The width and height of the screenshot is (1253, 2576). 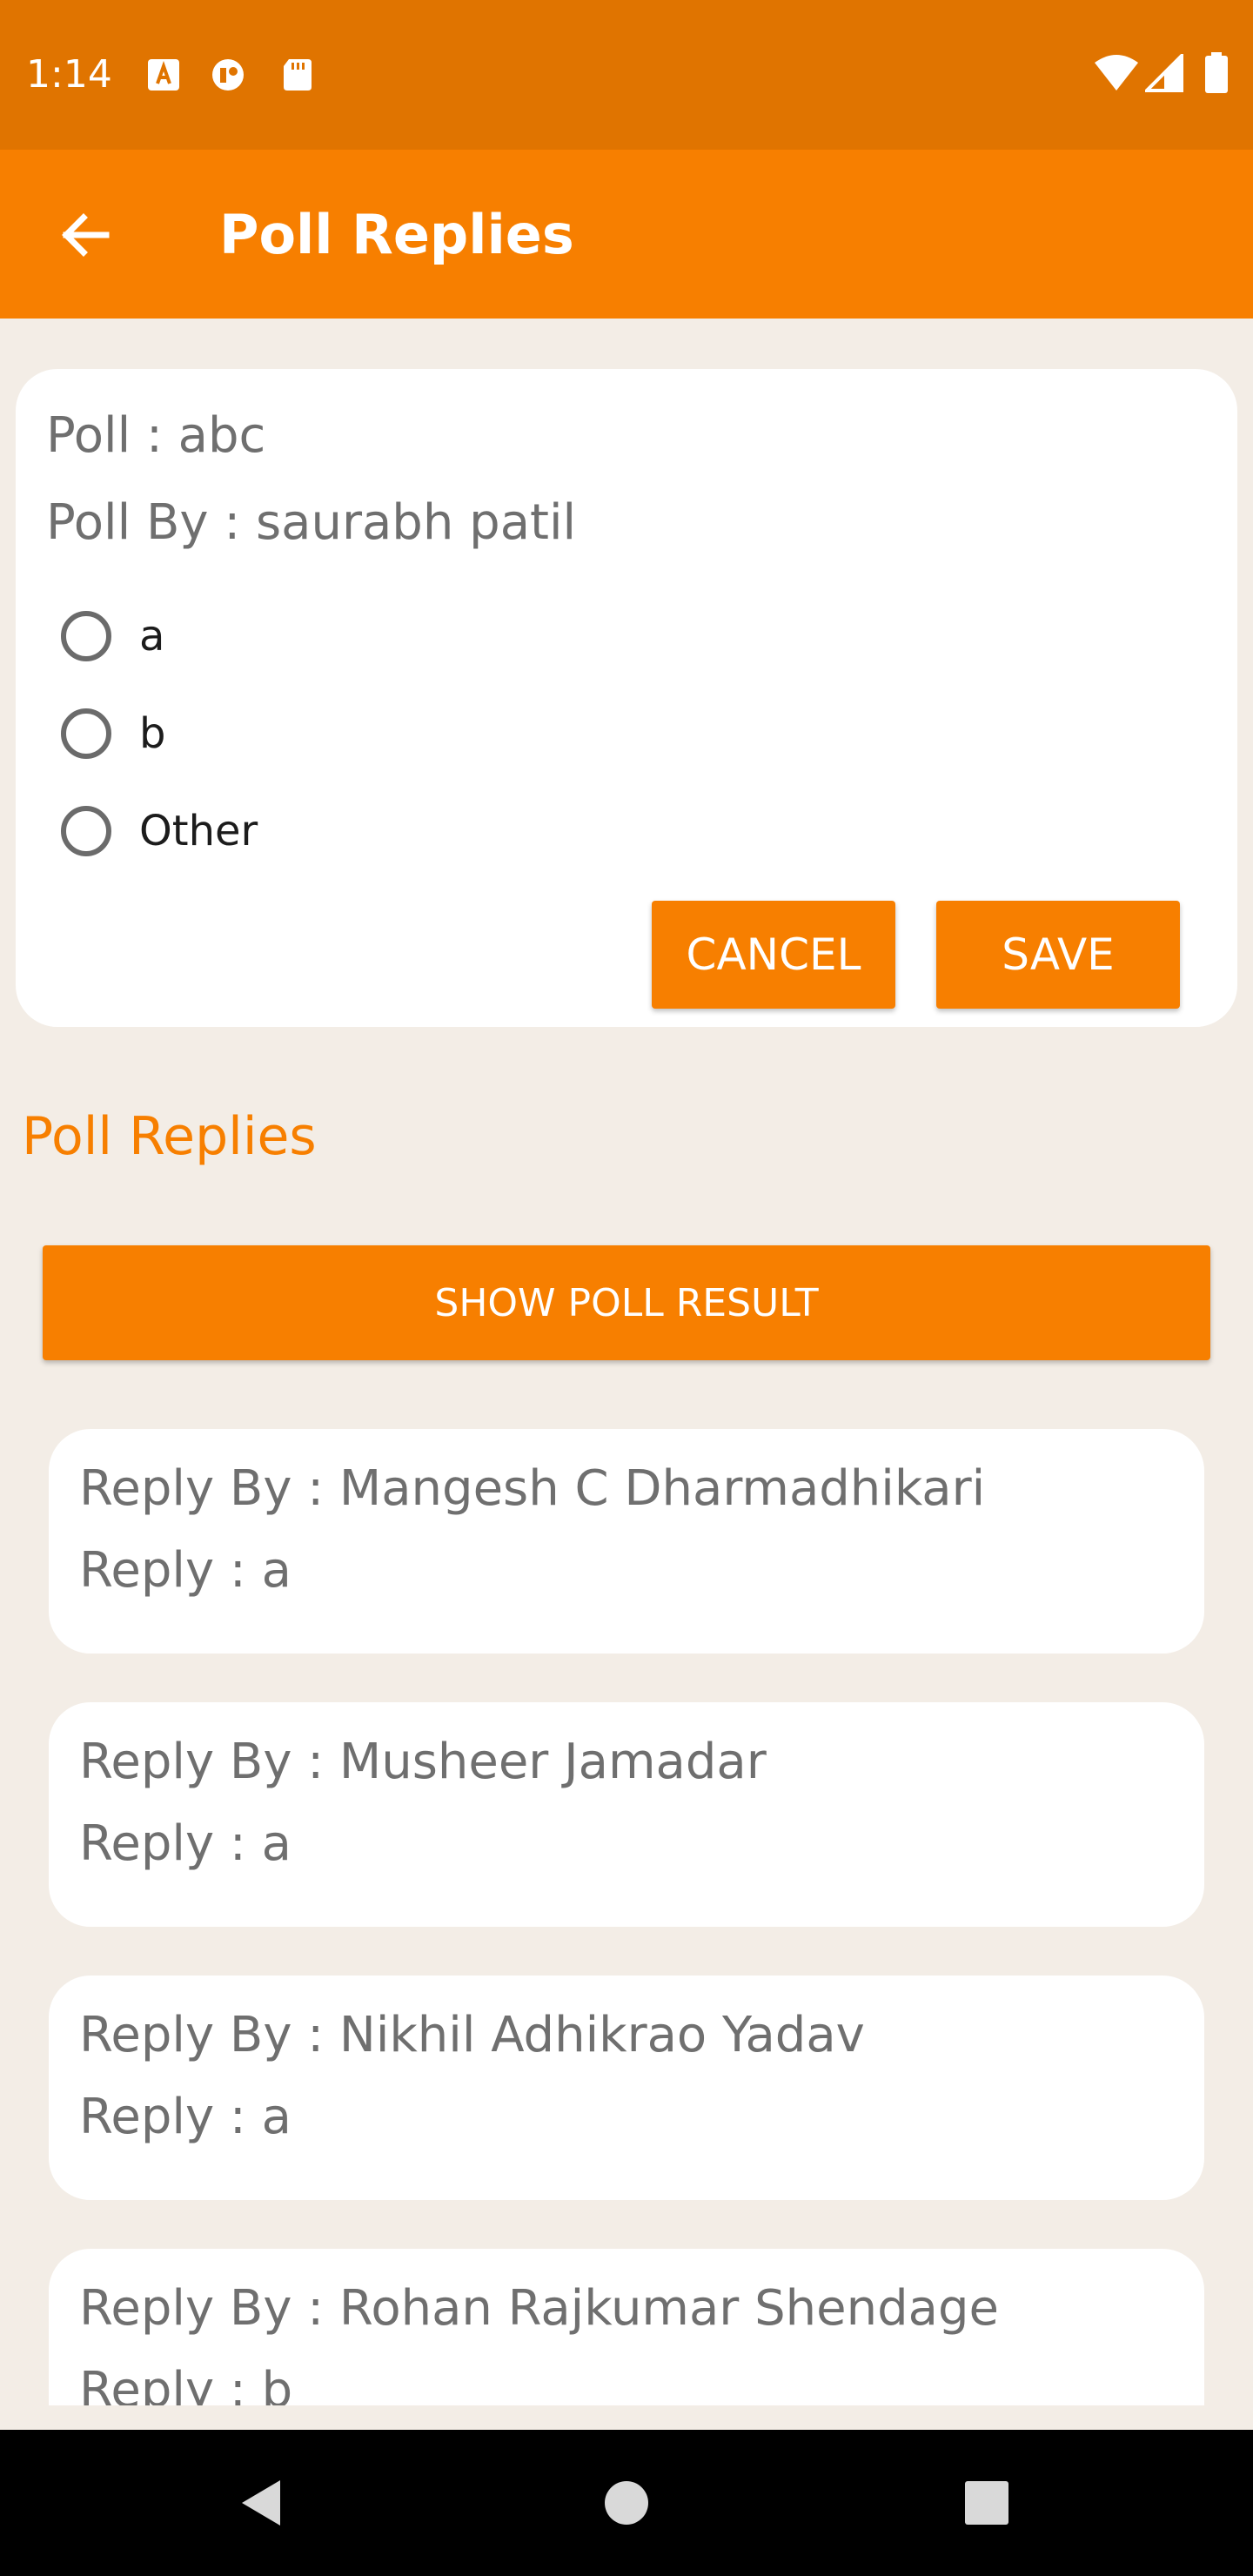 I want to click on reply-card: Reply By : Musheer Jamadar Reply : a, so click(x=626, y=1814).